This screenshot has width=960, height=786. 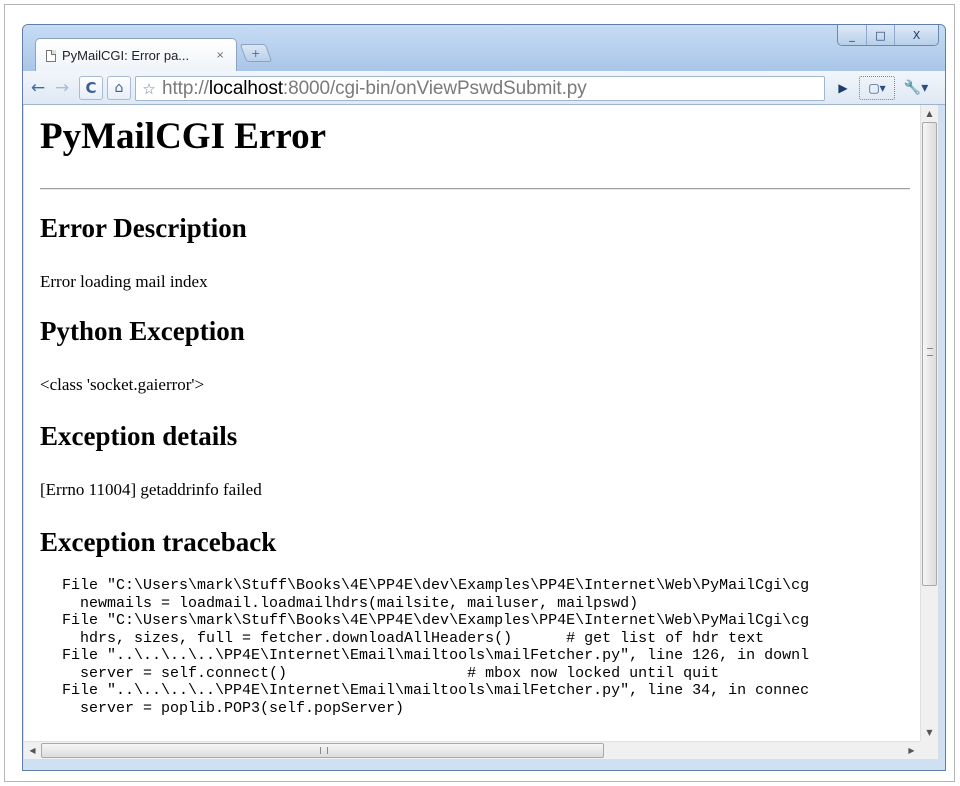 I want to click on page-icon, so click(x=51, y=55).